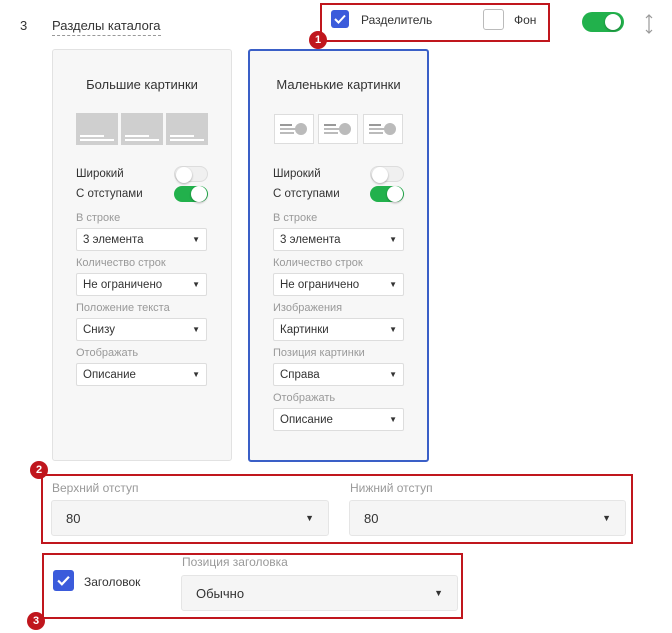 The height and width of the screenshot is (633, 672). I want to click on top-padding-select: 80 ▼, so click(190, 518).